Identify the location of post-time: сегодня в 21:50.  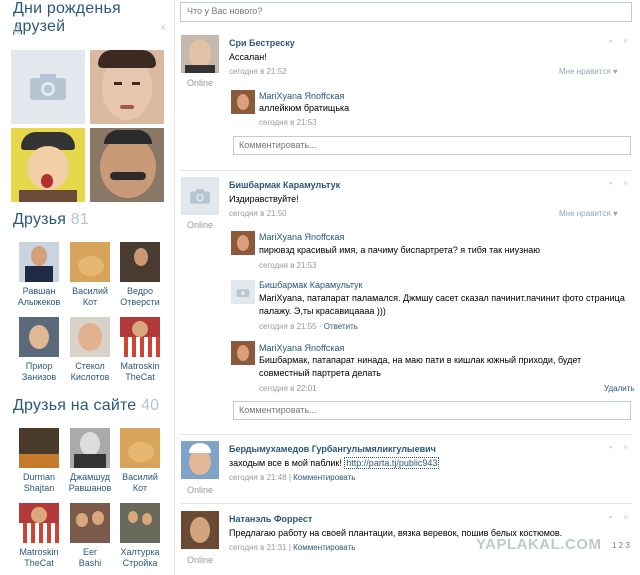
(258, 213).